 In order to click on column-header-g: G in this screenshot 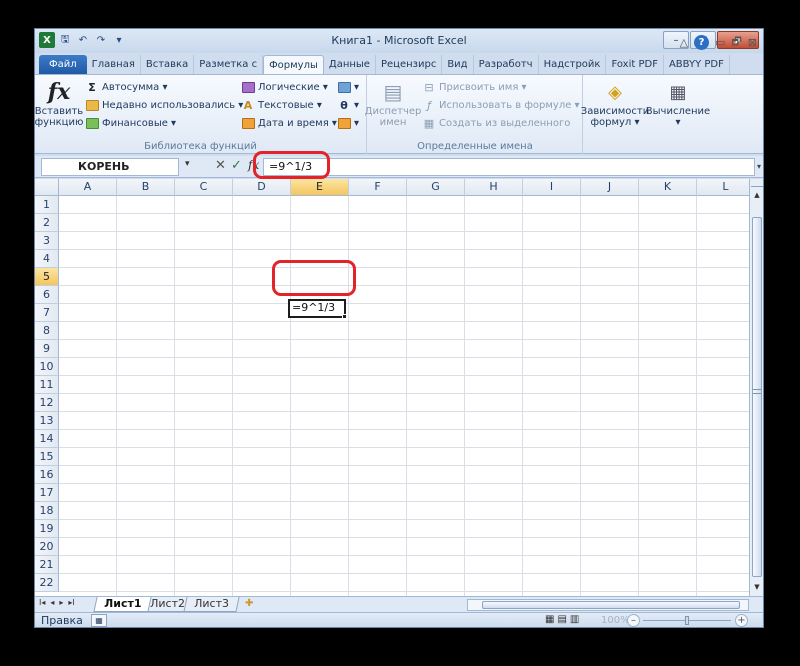, I will do `click(436, 187)`.